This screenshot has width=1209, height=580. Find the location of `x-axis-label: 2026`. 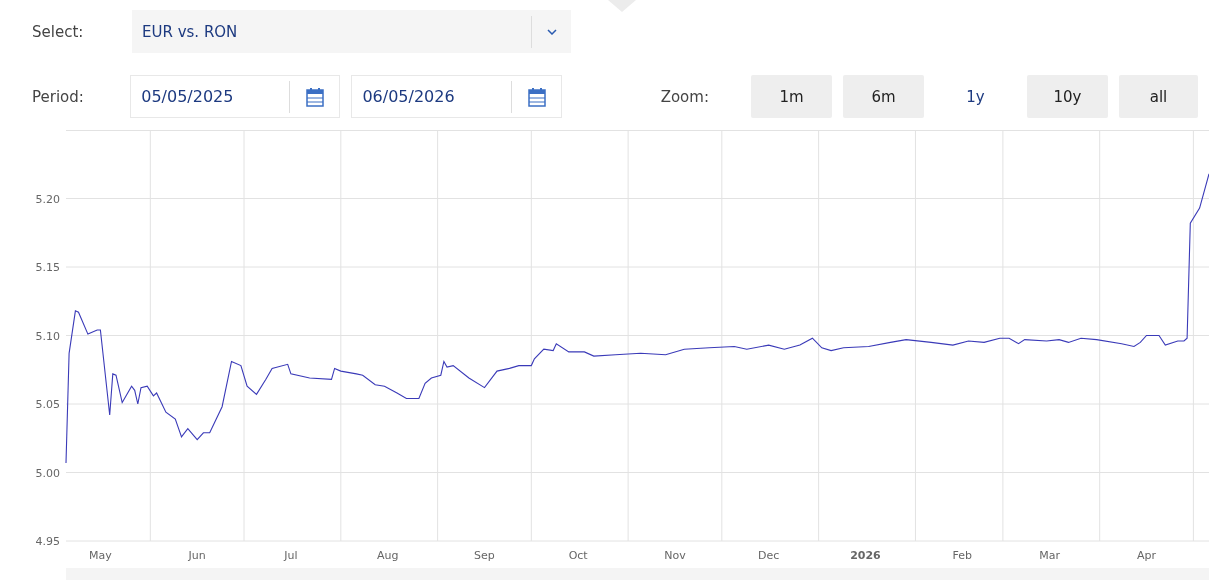

x-axis-label: 2026 is located at coordinates (865, 555).